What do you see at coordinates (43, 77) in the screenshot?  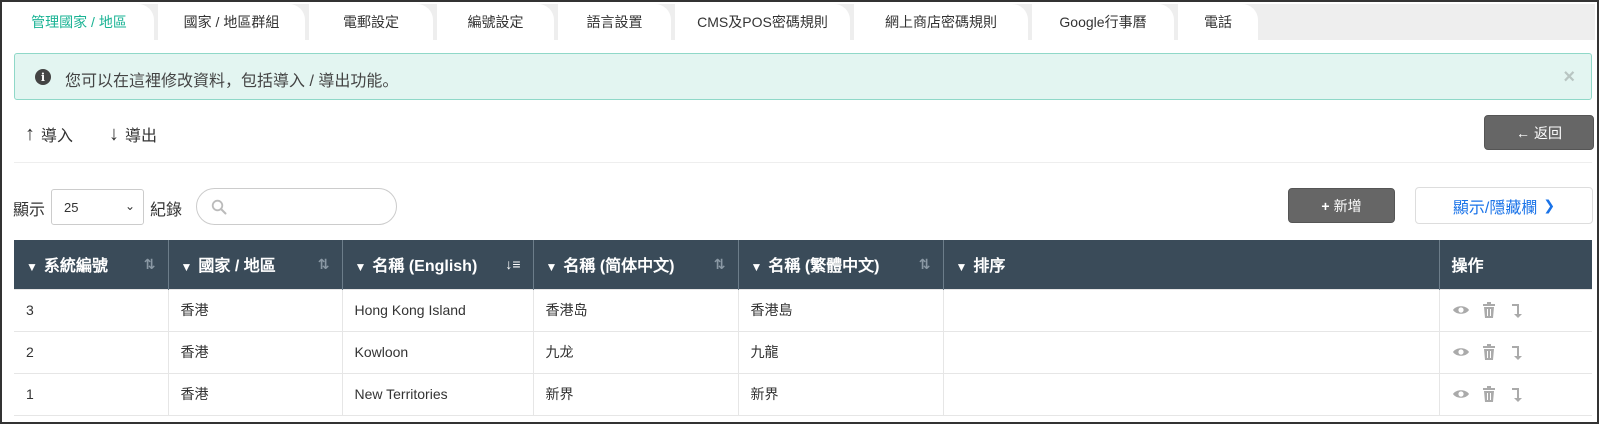 I see `info-circle-icon: i` at bounding box center [43, 77].